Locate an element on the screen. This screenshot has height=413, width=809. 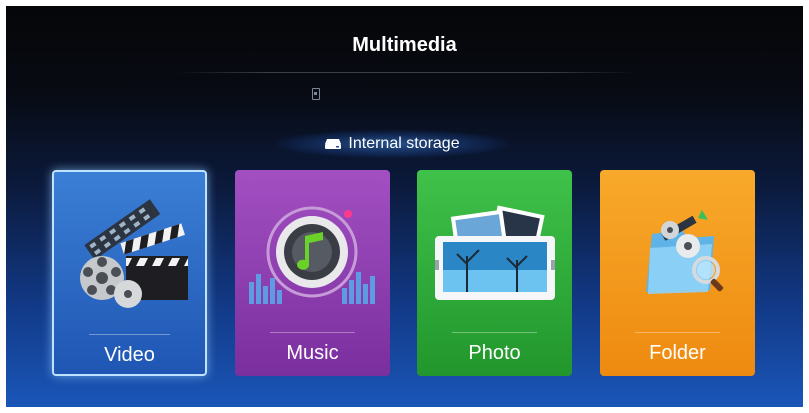
storage-selector: Internal storage is located at coordinates (392, 144).